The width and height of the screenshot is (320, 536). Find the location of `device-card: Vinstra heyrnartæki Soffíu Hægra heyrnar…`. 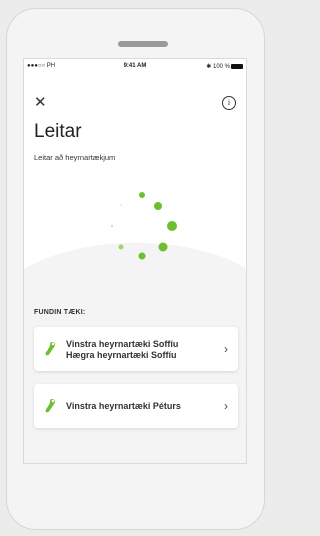

device-card: Vinstra heyrnartæki Soffíu Hægra heyrnar… is located at coordinates (136, 349).